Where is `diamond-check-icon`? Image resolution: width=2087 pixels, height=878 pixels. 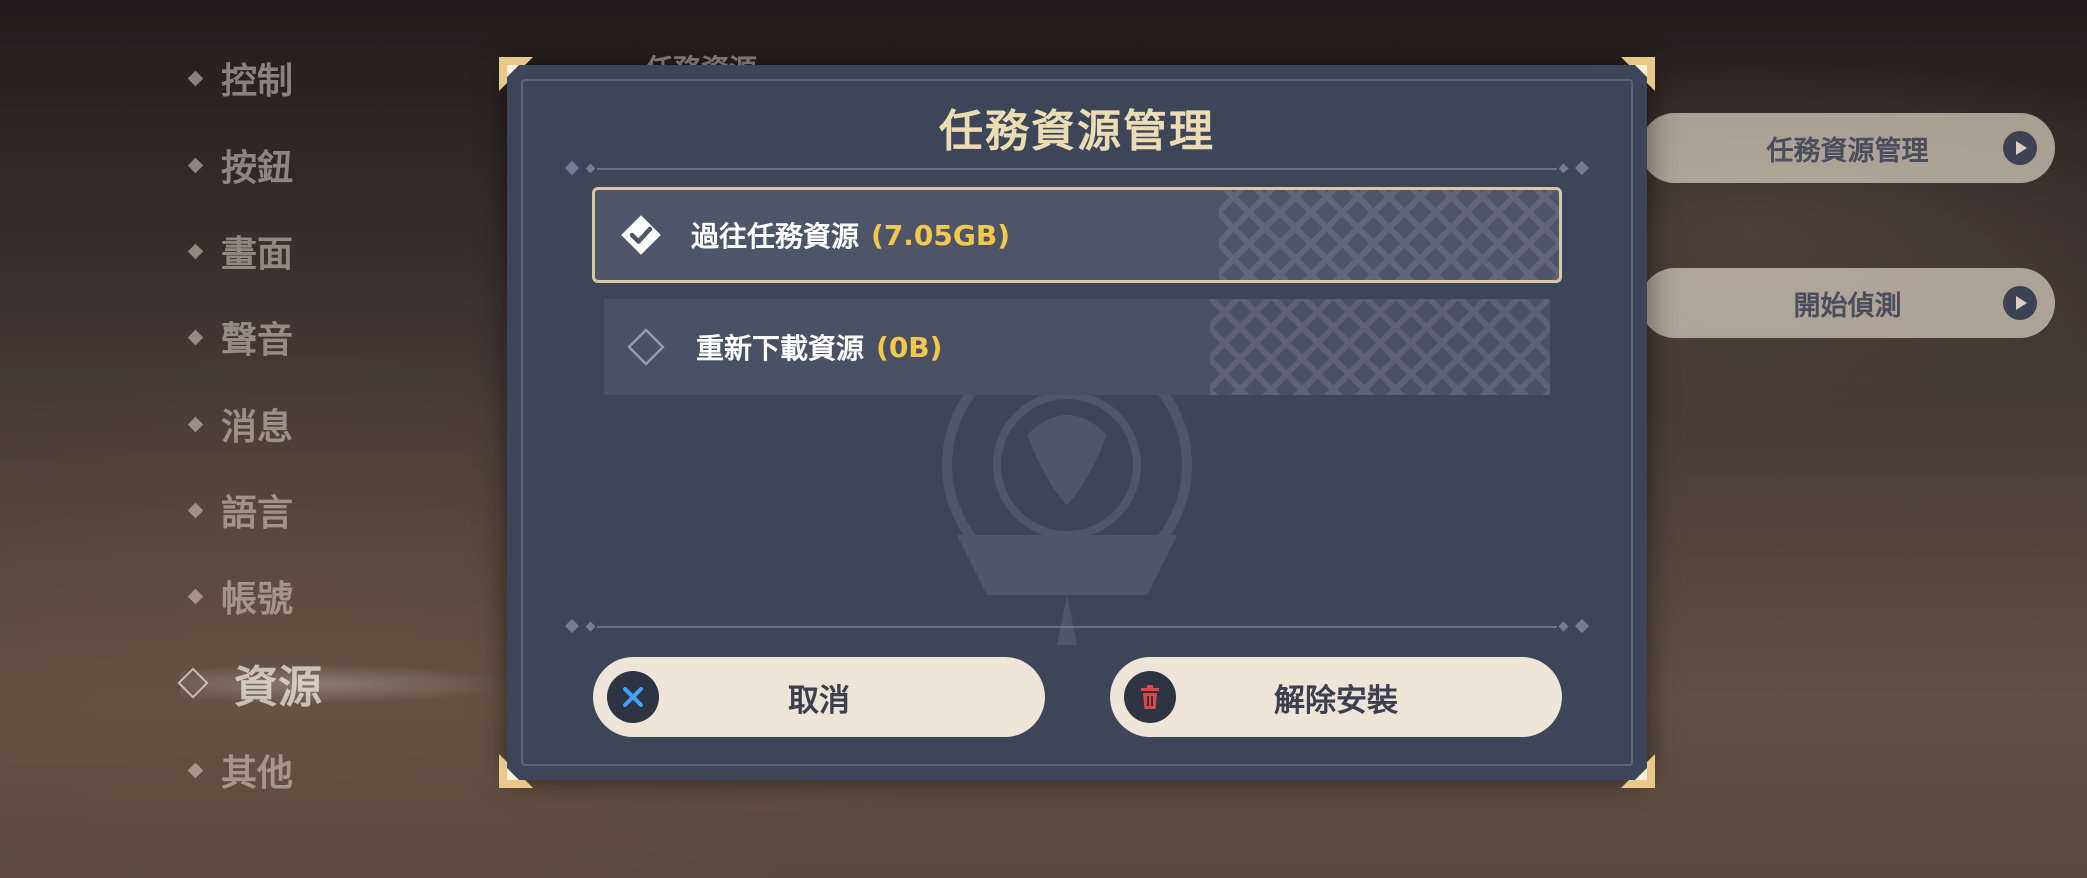
diamond-check-icon is located at coordinates (641, 235).